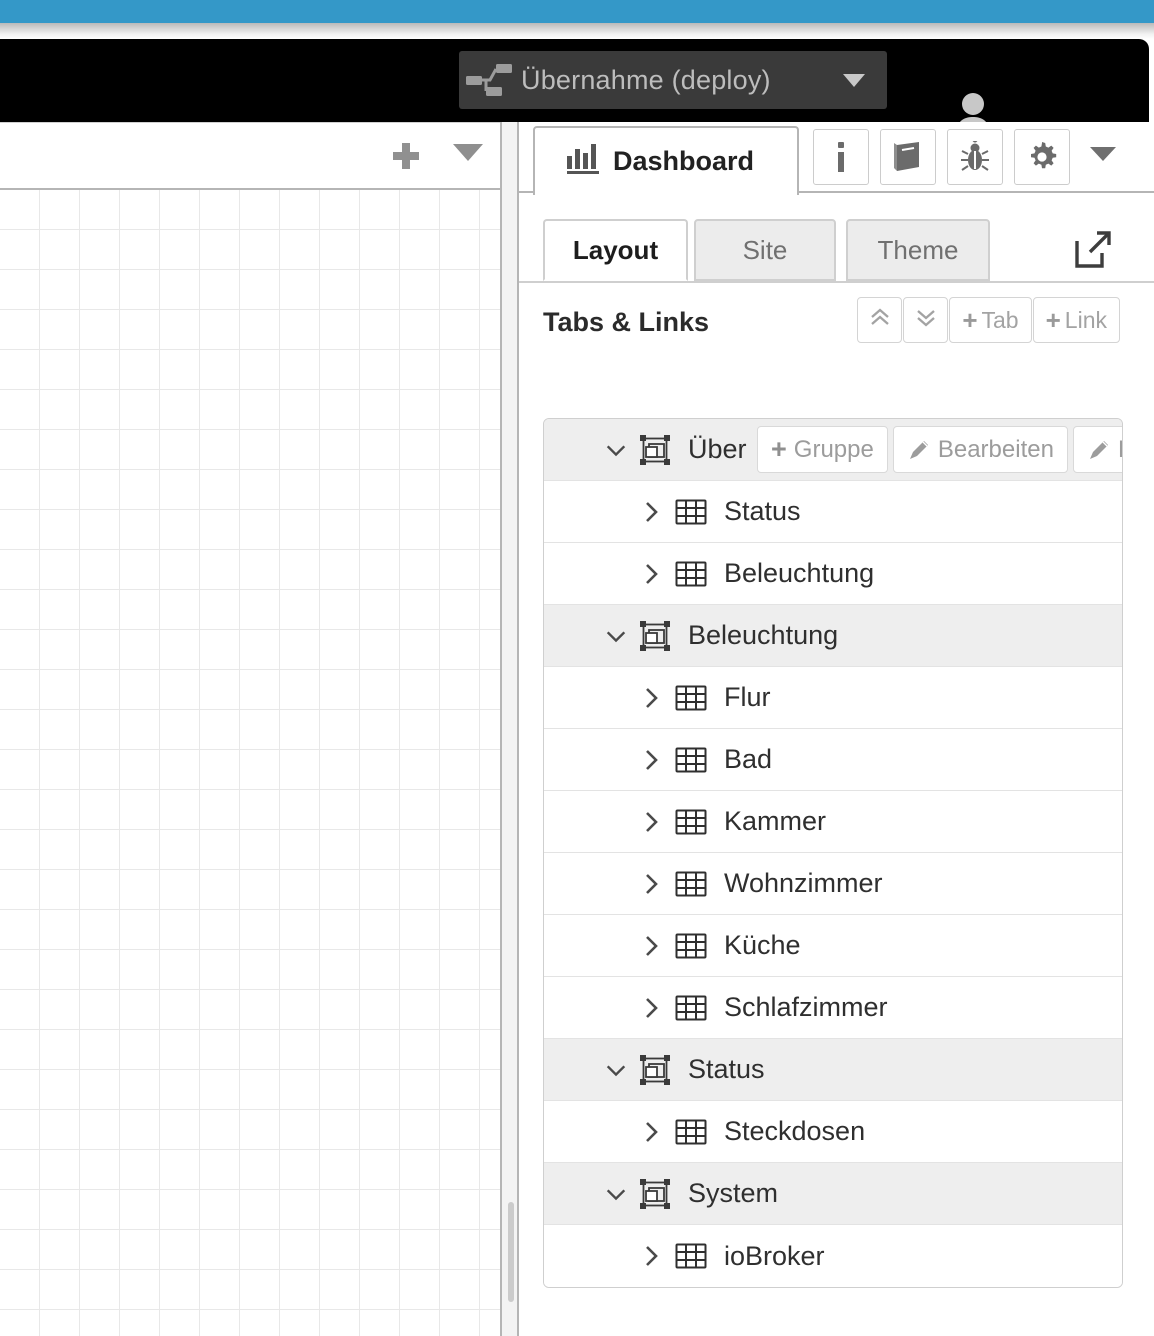 This screenshot has height=1336, width=1154. I want to click on browser-accent-bar, so click(577, 11).